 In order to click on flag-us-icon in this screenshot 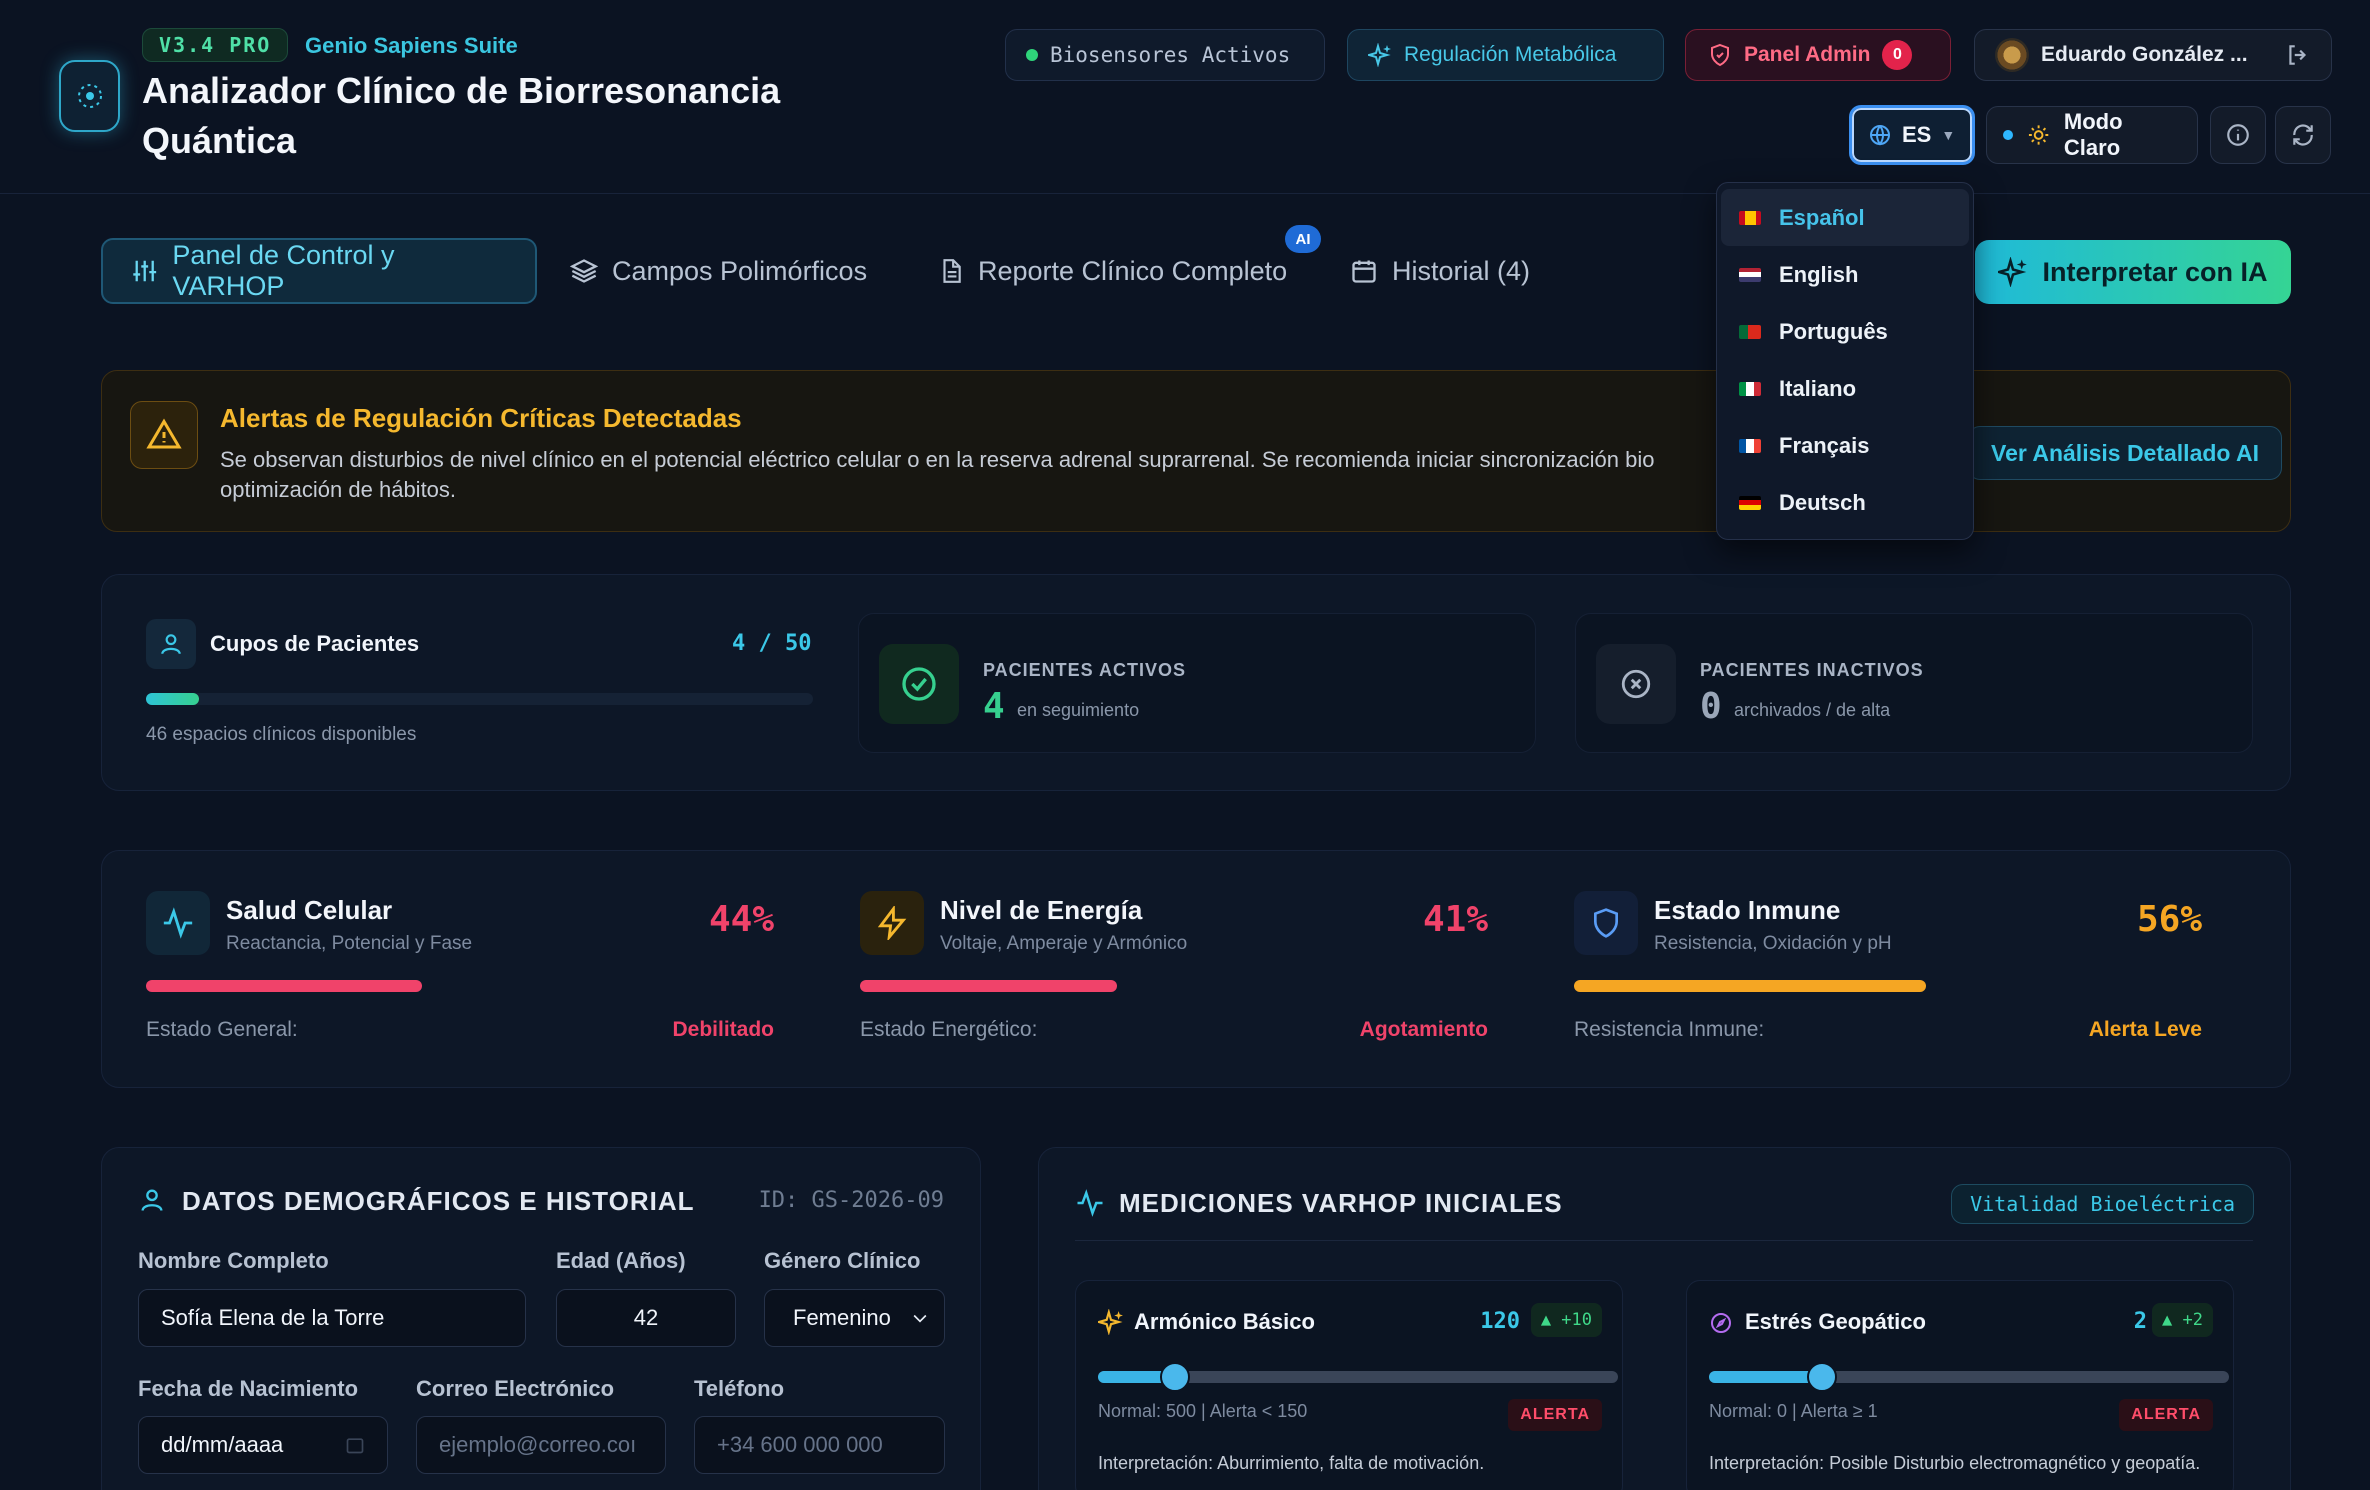, I will do `click(1750, 274)`.